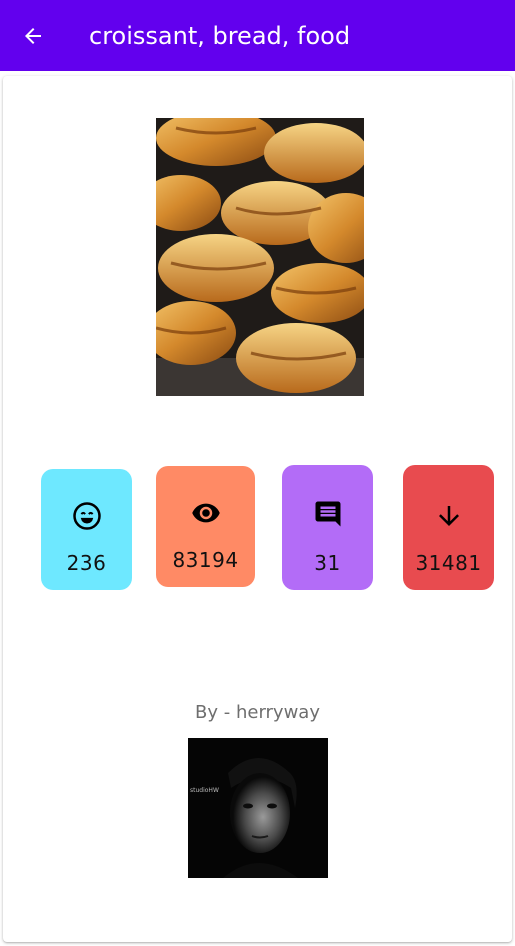 This screenshot has height=946, width=515. Describe the element at coordinates (205, 560) in the screenshot. I see `views-count: 83194` at that location.